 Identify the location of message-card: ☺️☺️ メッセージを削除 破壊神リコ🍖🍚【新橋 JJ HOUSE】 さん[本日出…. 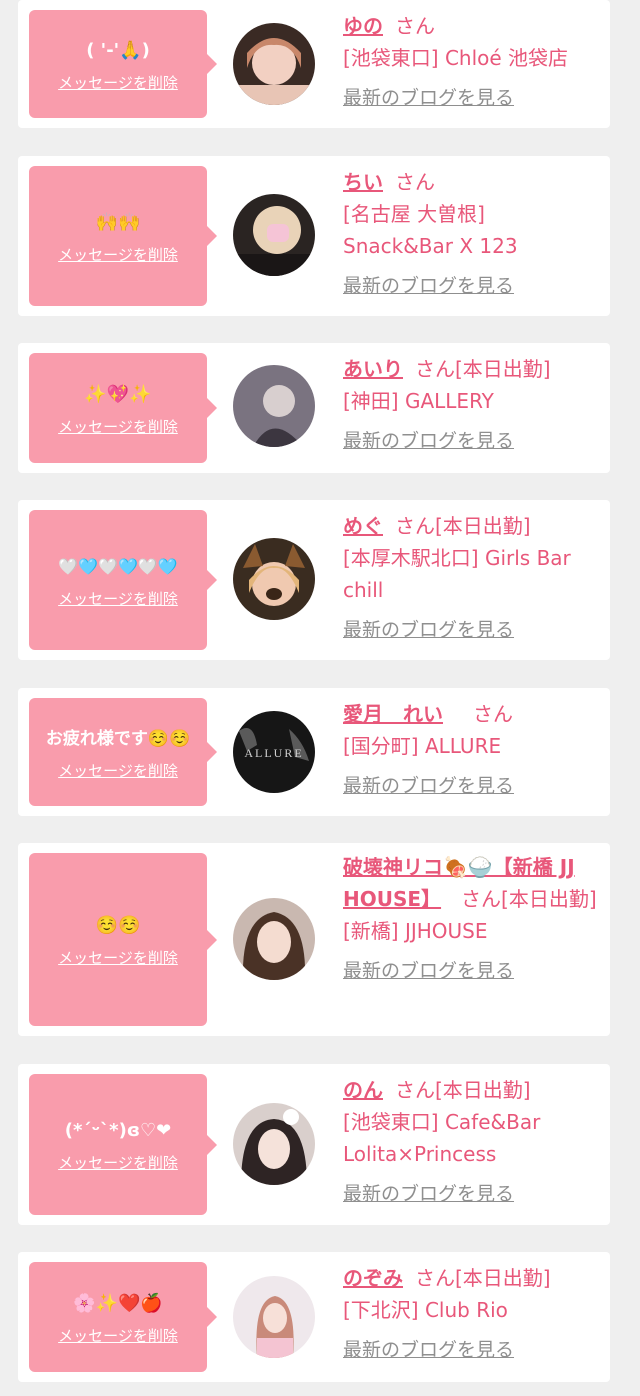
(314, 939).